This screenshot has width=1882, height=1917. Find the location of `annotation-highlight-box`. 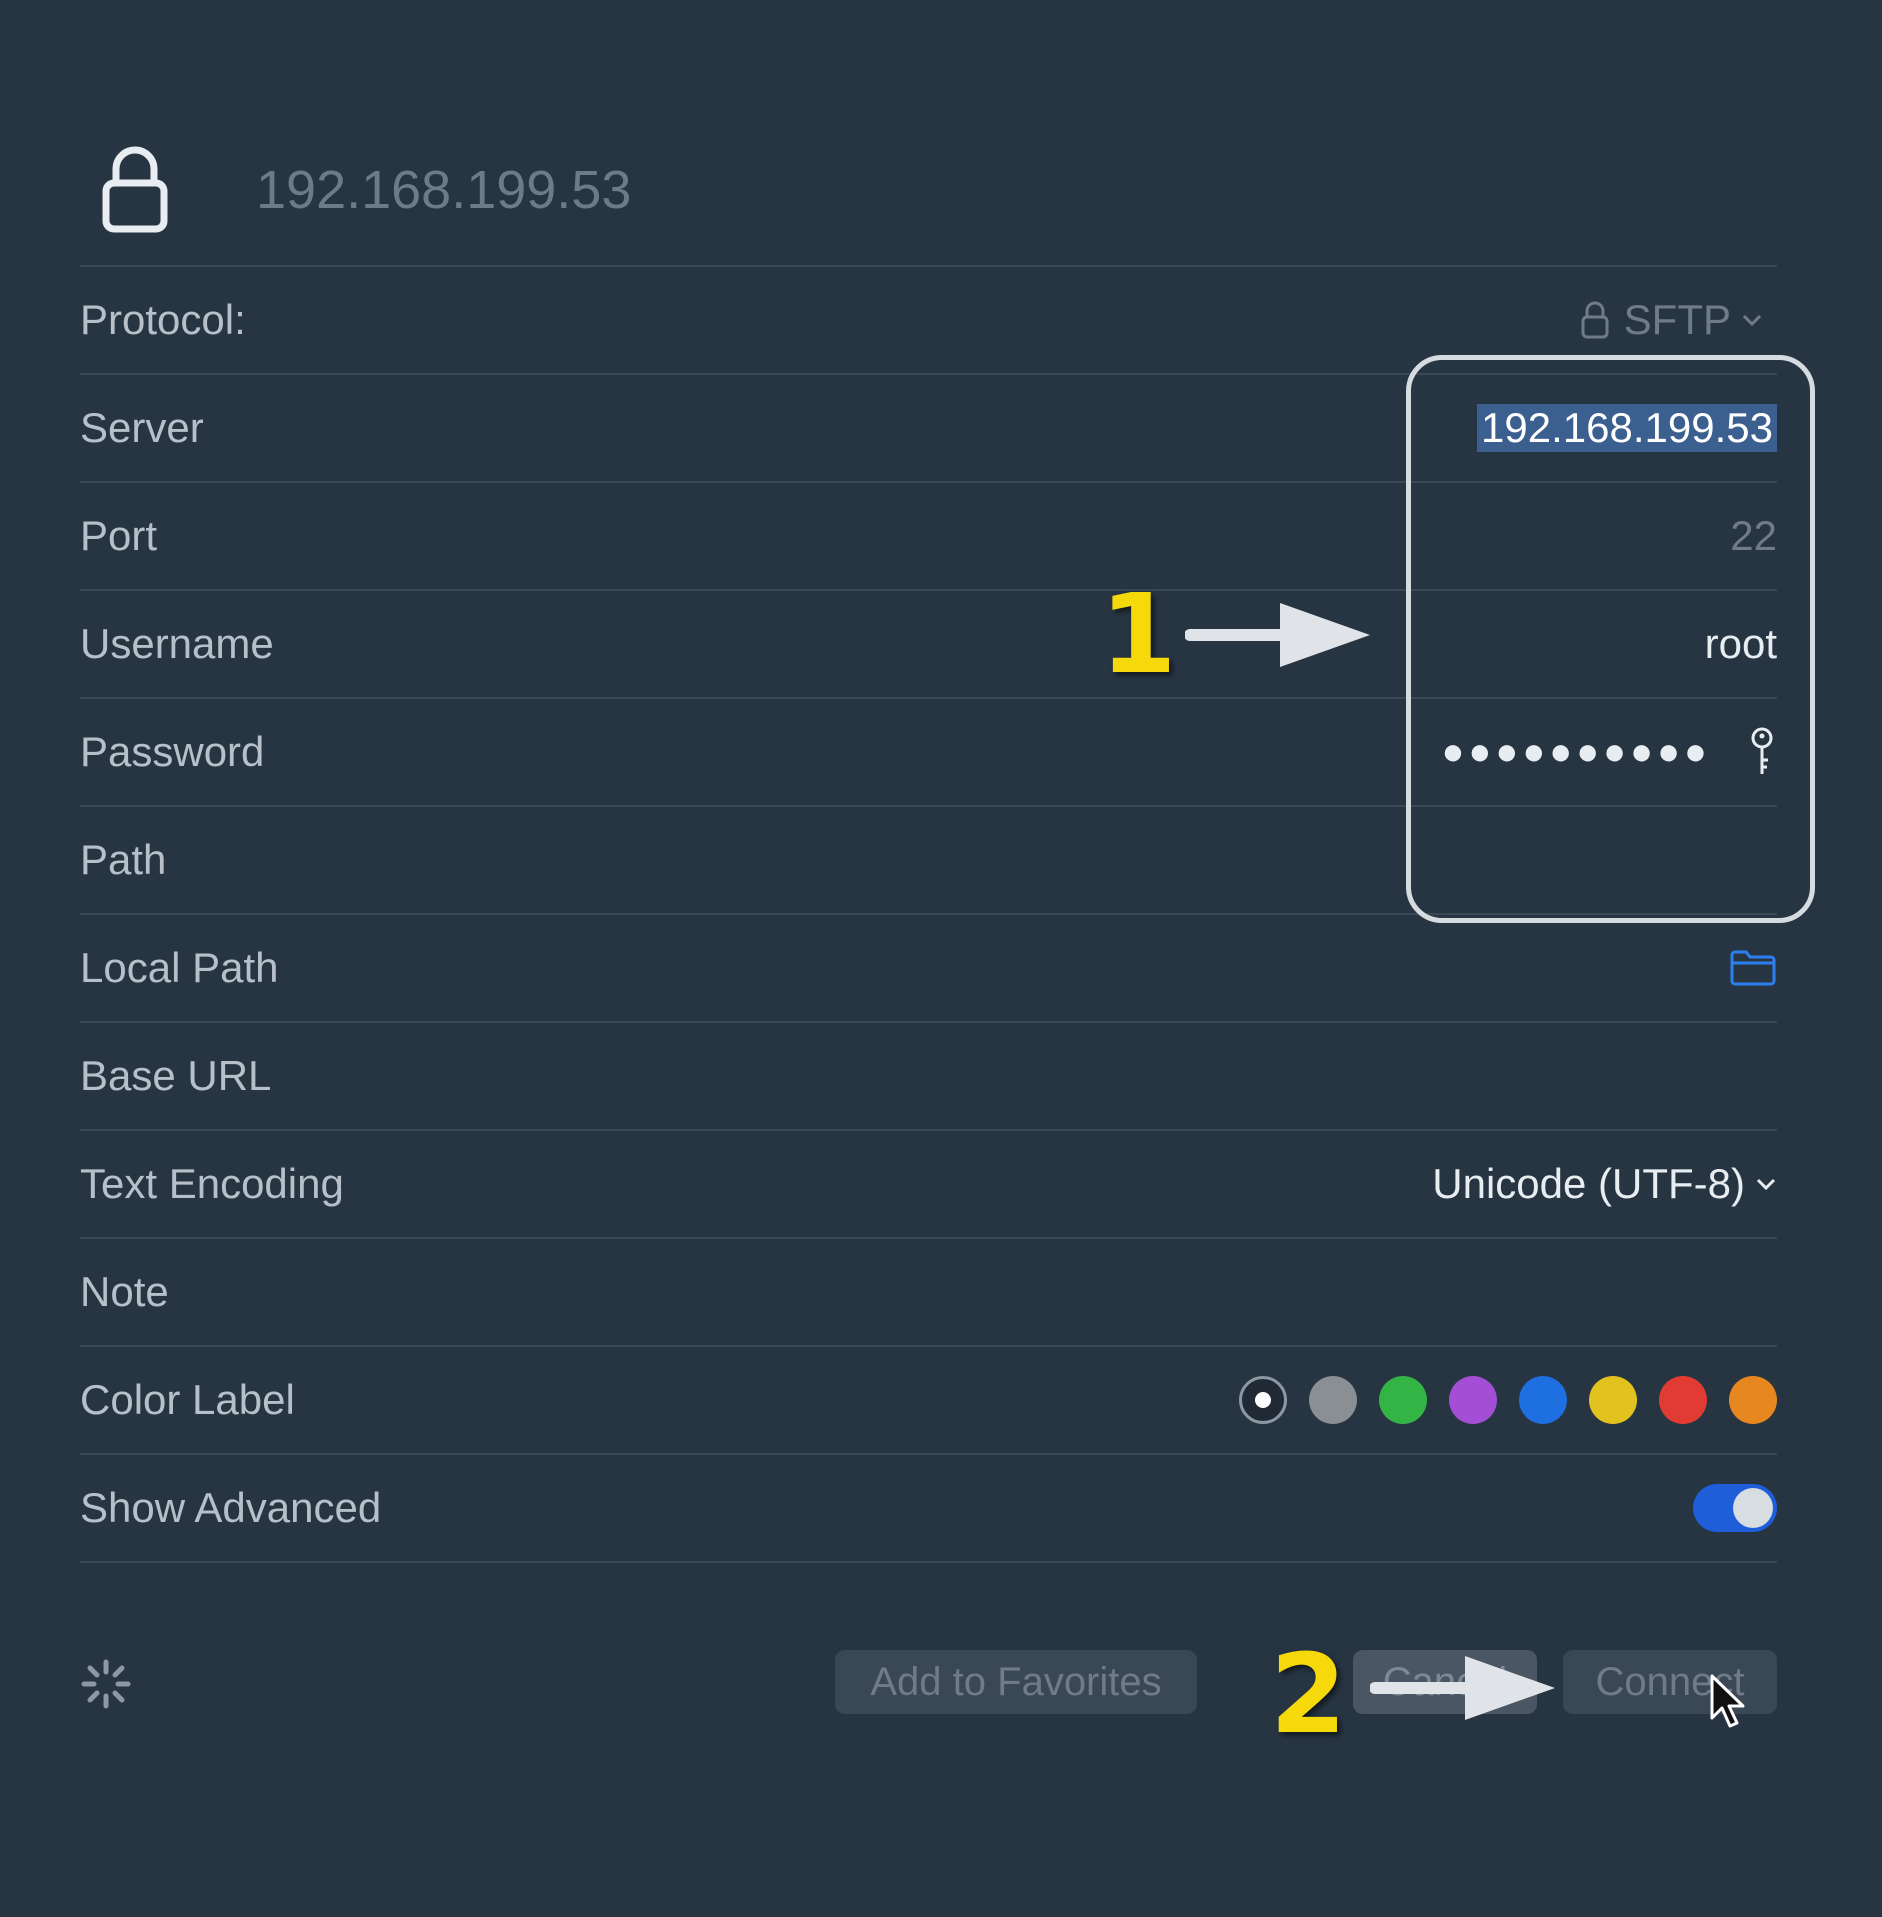

annotation-highlight-box is located at coordinates (1610, 639).